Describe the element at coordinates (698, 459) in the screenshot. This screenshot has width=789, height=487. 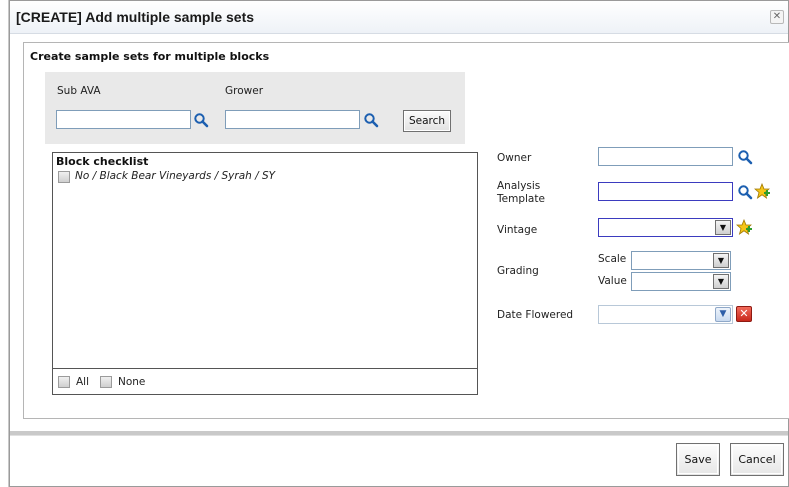
I see `save-button: Save` at that location.